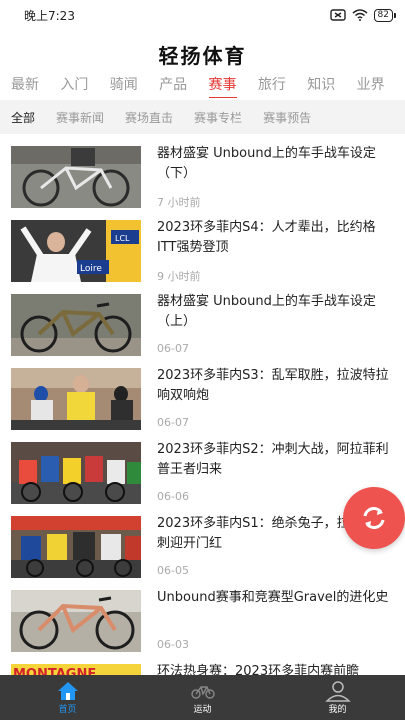  I want to click on nav-mine-label: 我的, so click(337, 710).